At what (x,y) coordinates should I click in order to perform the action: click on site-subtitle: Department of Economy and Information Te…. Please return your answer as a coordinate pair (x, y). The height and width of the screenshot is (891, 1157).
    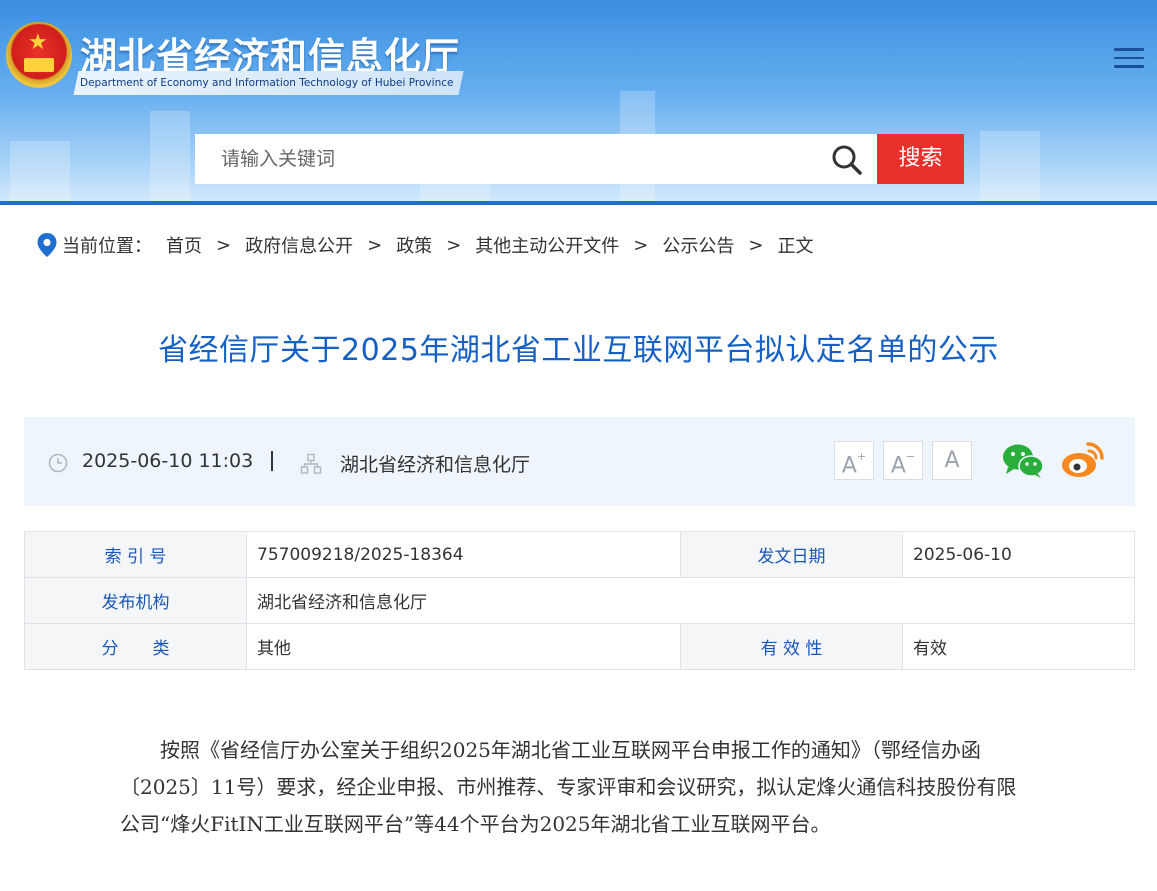
    Looking at the image, I should click on (269, 83).